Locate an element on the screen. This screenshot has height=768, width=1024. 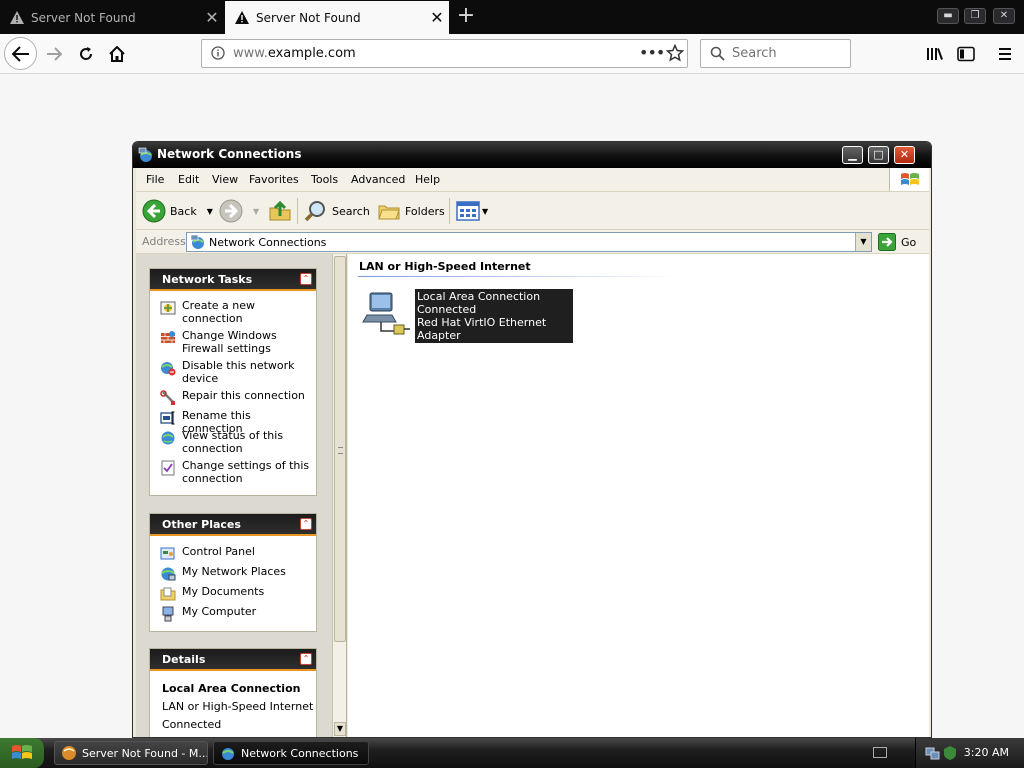
back-arrow-icon is located at coordinates (20, 53).